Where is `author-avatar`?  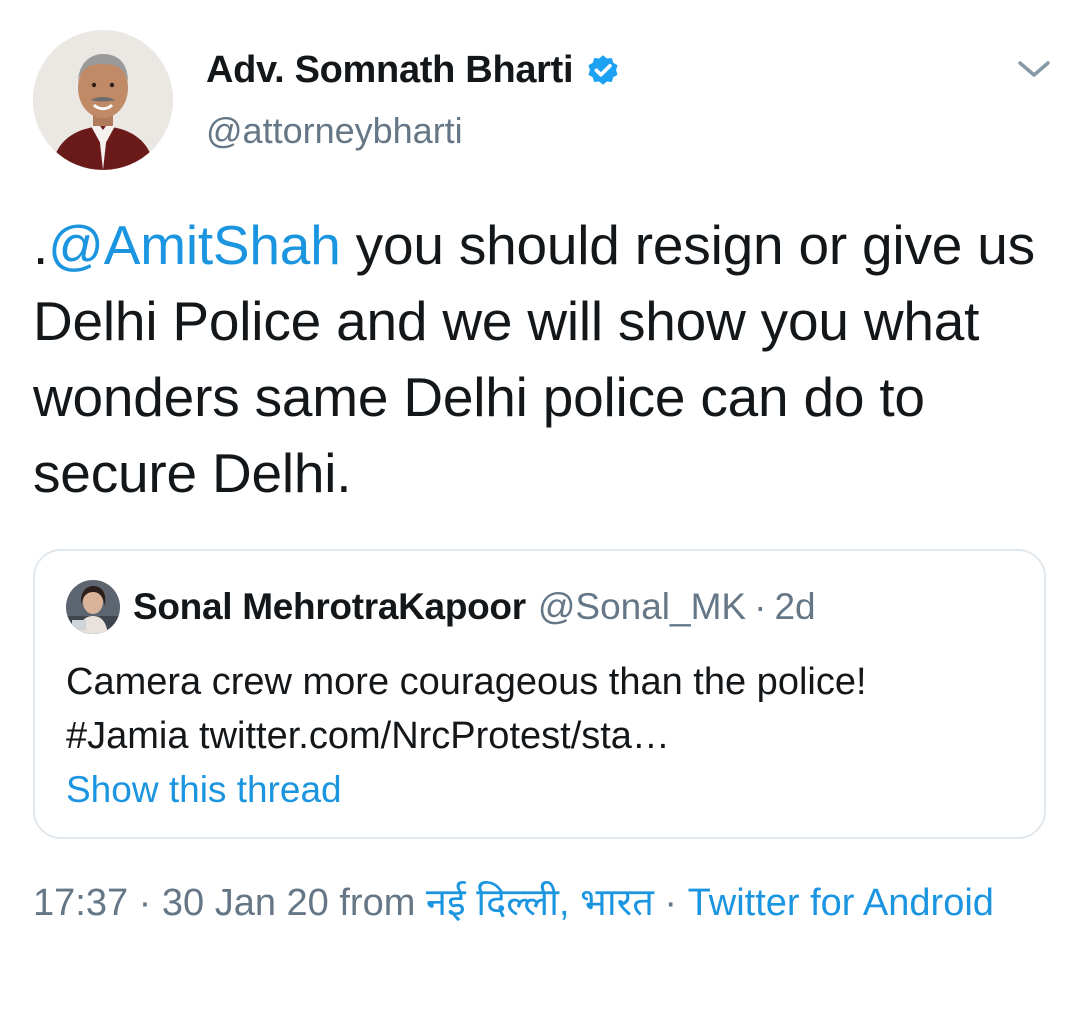
author-avatar is located at coordinates (103, 100).